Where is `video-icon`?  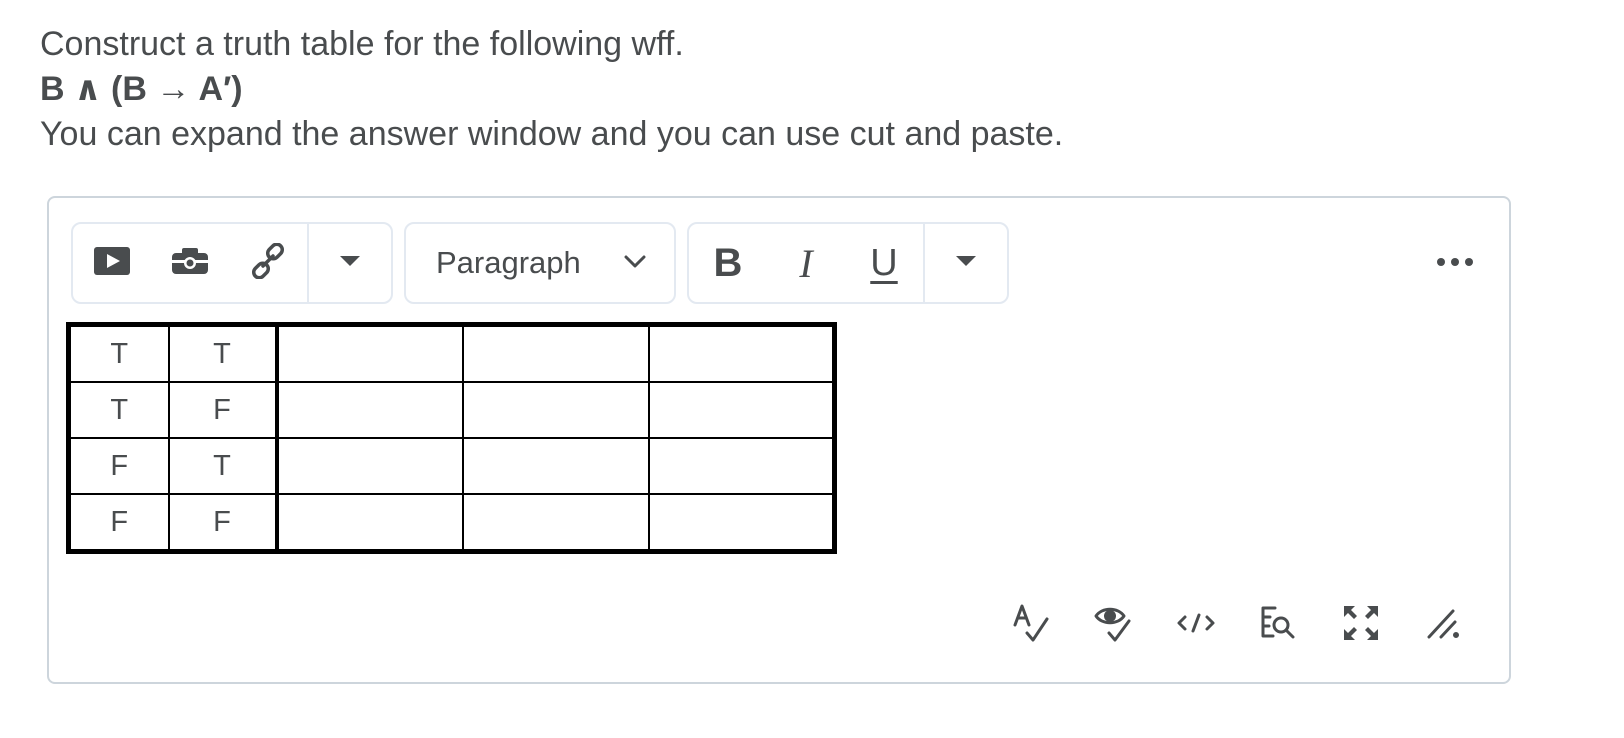 video-icon is located at coordinates (112, 263).